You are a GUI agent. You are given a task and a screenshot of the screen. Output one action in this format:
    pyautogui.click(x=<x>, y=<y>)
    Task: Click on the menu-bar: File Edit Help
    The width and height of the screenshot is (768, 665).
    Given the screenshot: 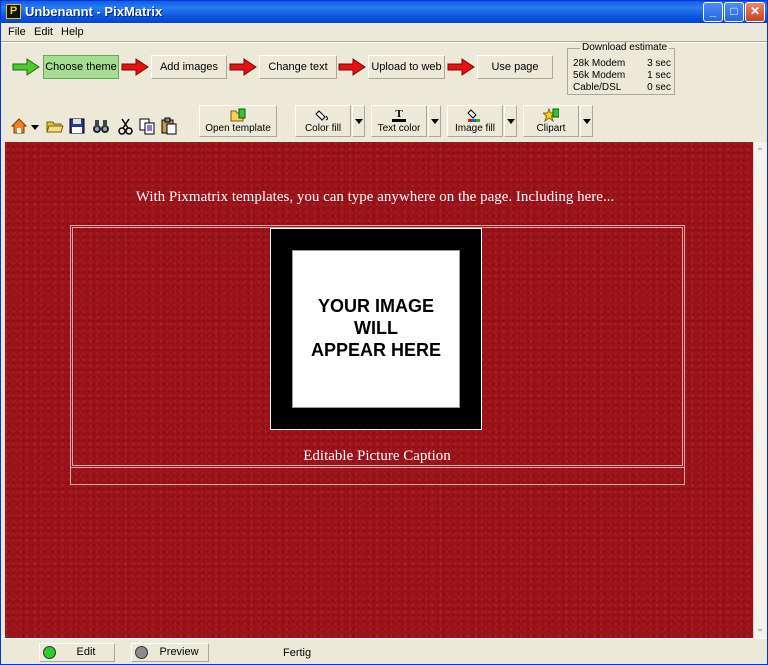 What is the action you would take?
    pyautogui.click(x=384, y=32)
    